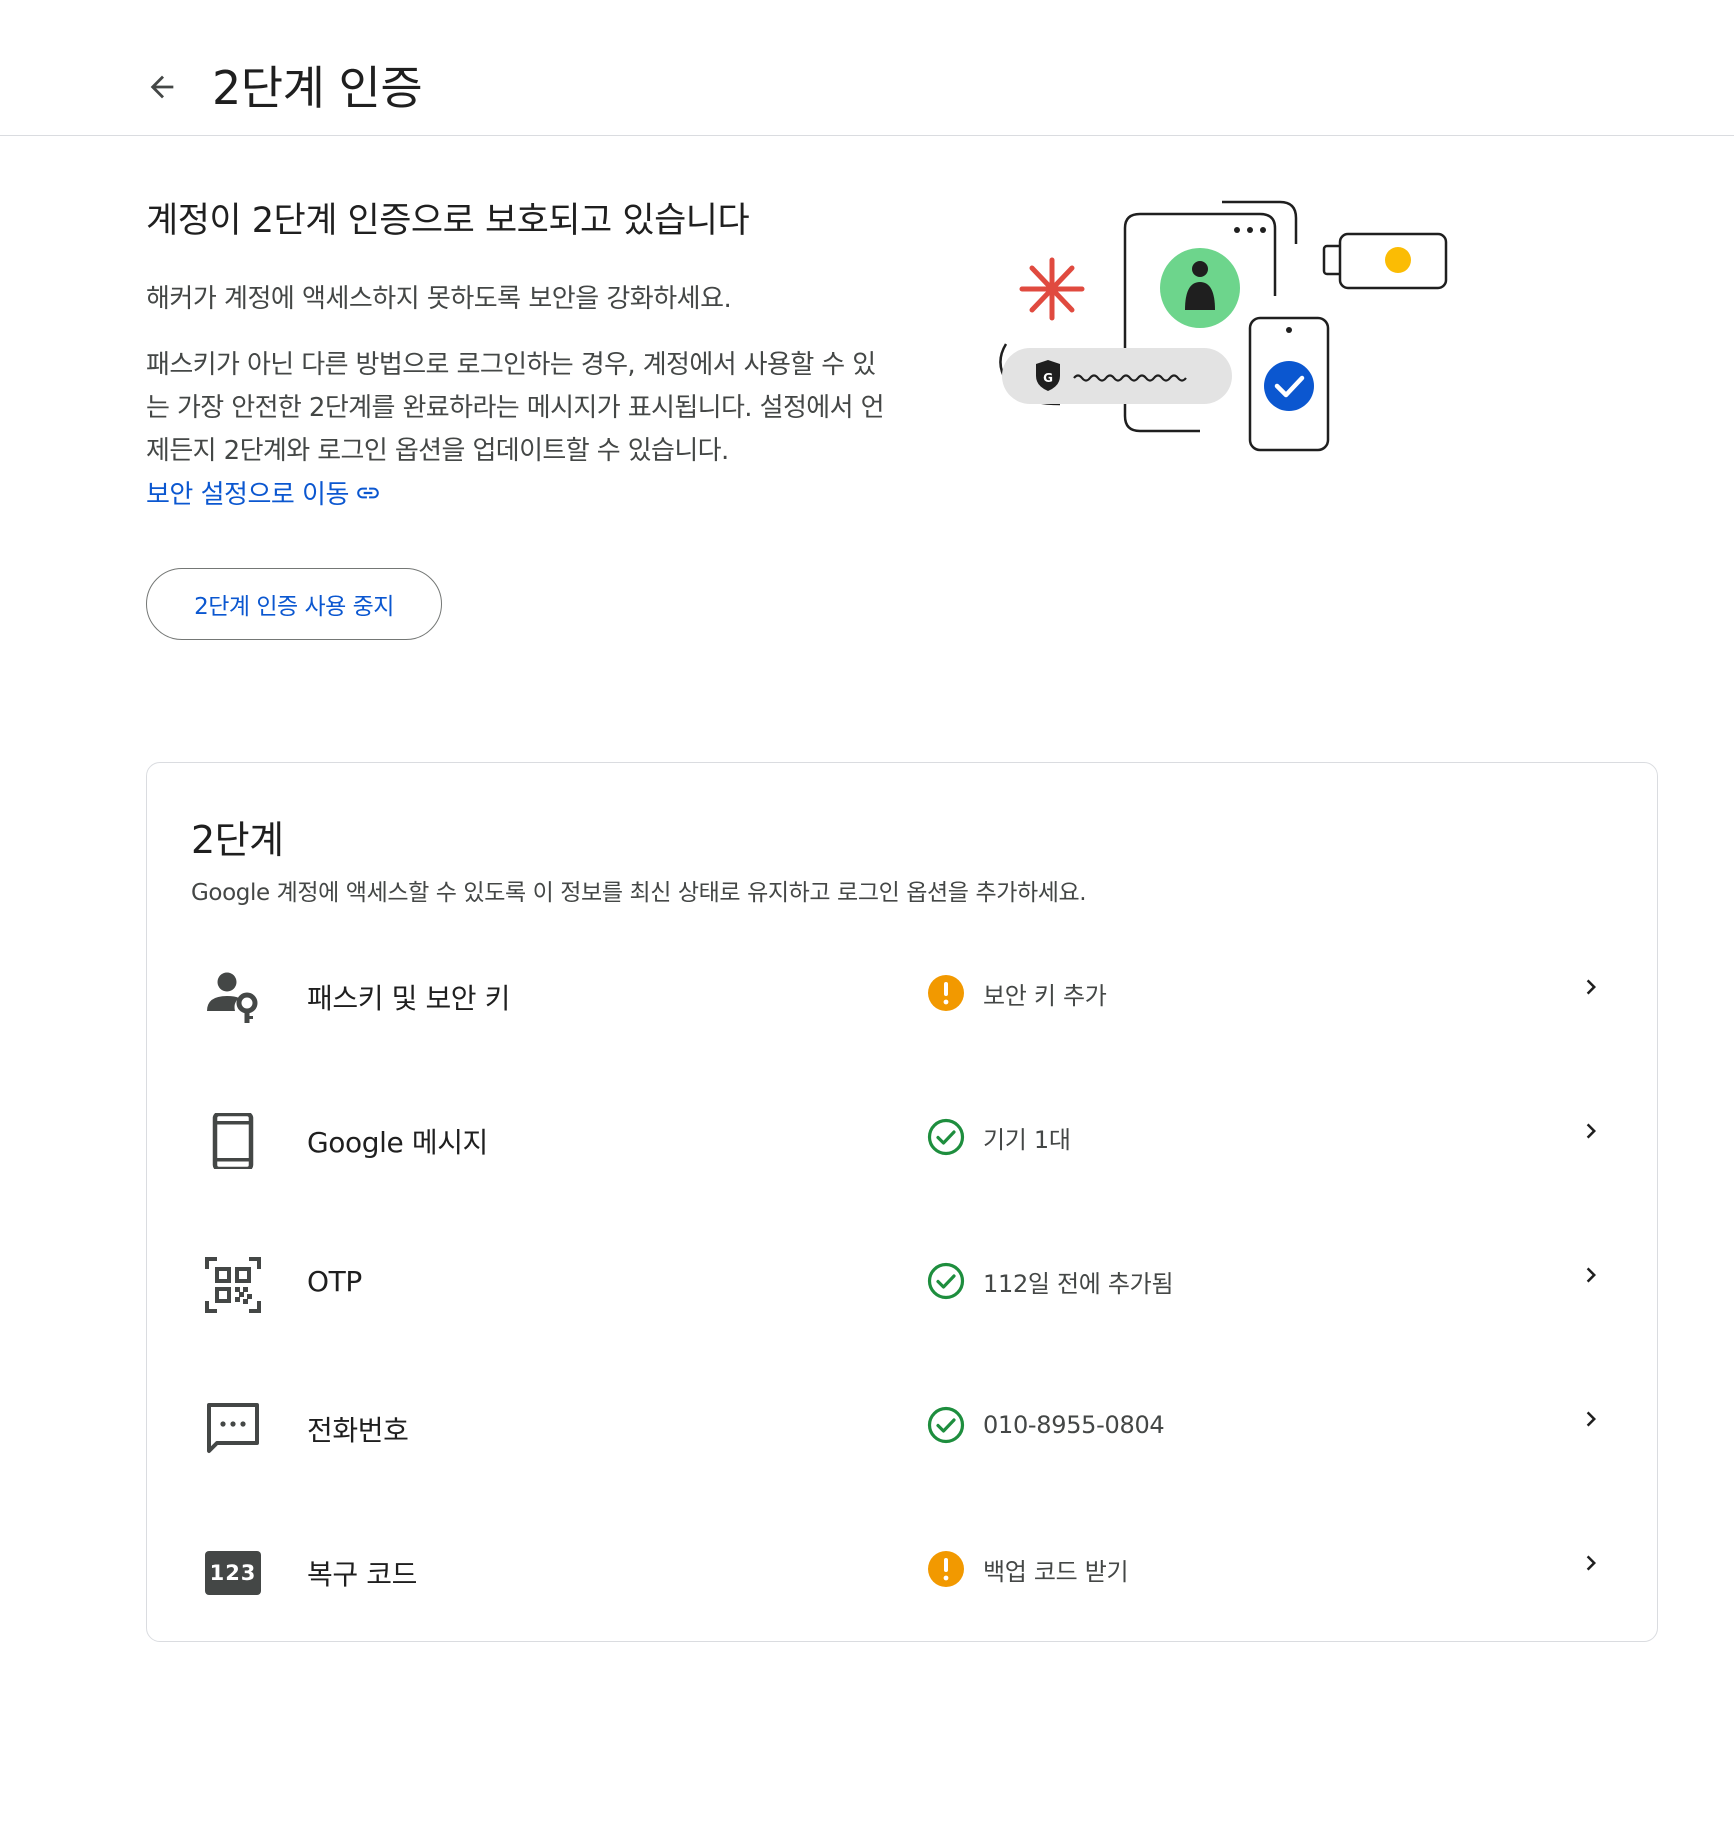  I want to click on security-key-icon, so click(1385, 261).